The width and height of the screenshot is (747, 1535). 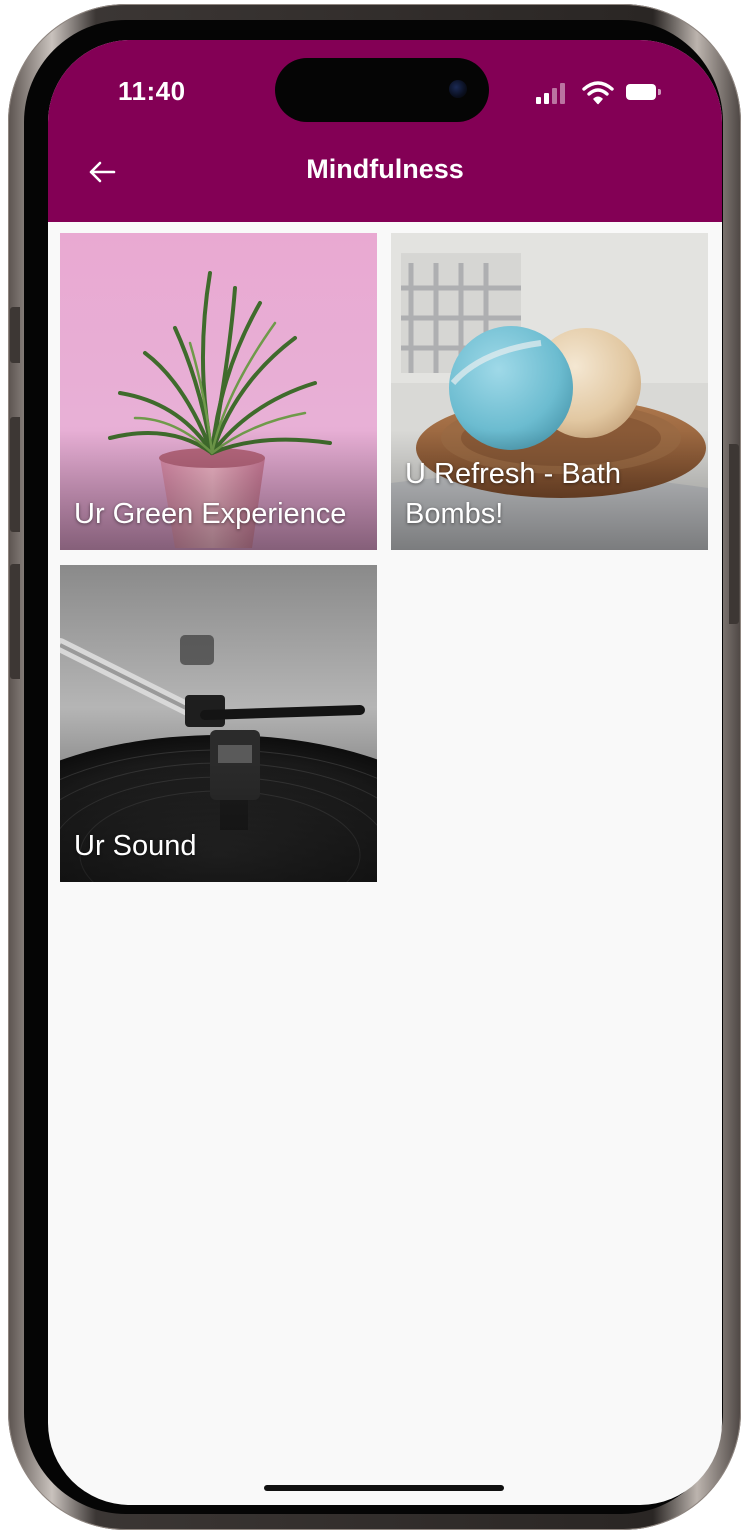 I want to click on wifi-icon, so click(x=598, y=93).